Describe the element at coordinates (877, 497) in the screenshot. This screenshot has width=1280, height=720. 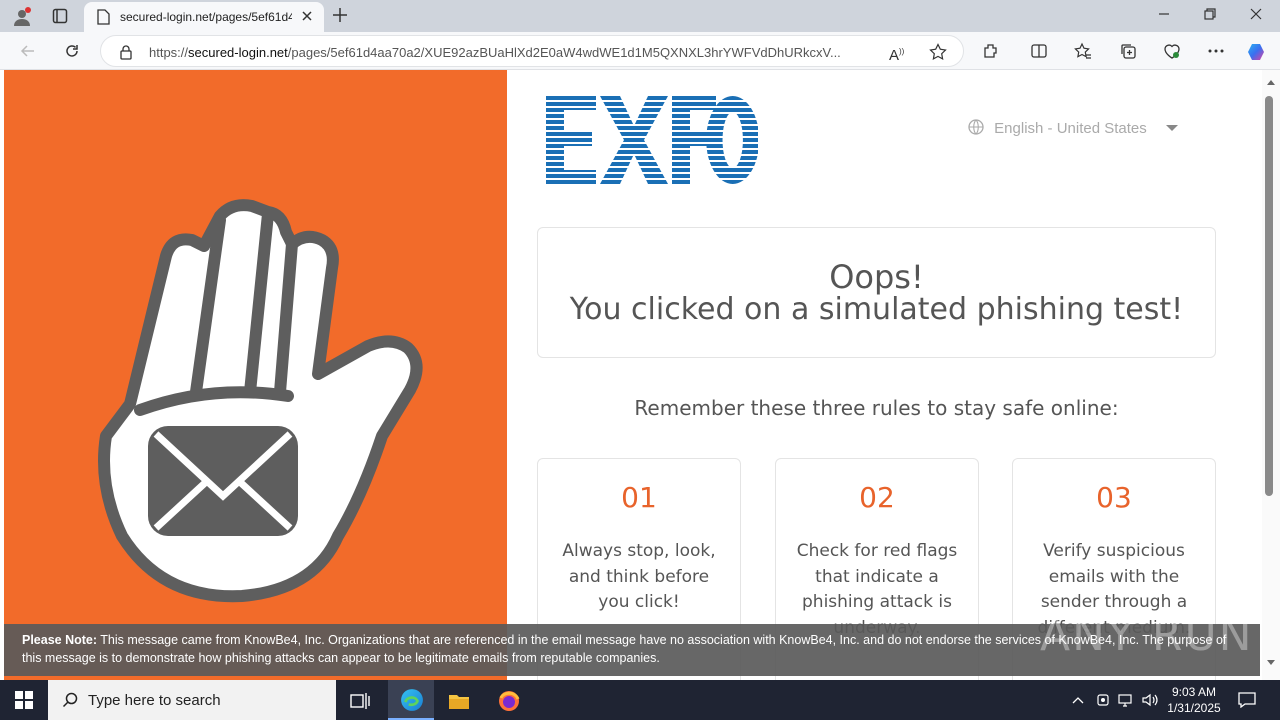
I see `rule-number: 02` at that location.